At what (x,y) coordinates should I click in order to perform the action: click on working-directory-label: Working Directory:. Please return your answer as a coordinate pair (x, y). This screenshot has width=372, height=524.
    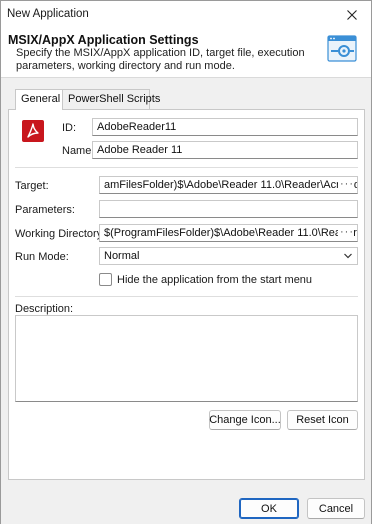
    Looking at the image, I should click on (60, 234).